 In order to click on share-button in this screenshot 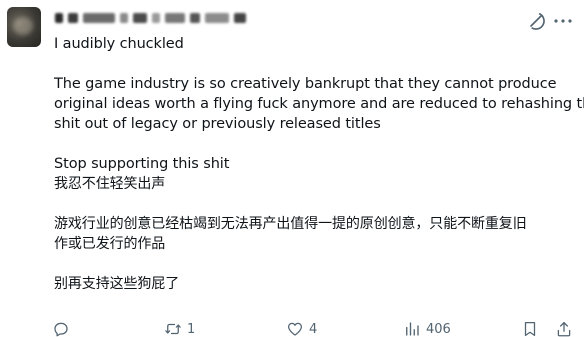, I will do `click(564, 328)`.